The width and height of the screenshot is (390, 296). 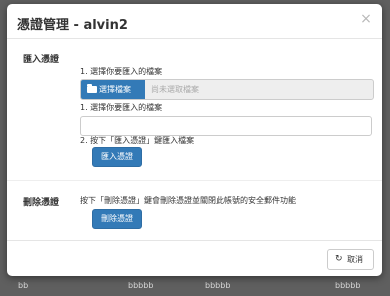 I want to click on folder-open-icon, so click(x=92, y=88).